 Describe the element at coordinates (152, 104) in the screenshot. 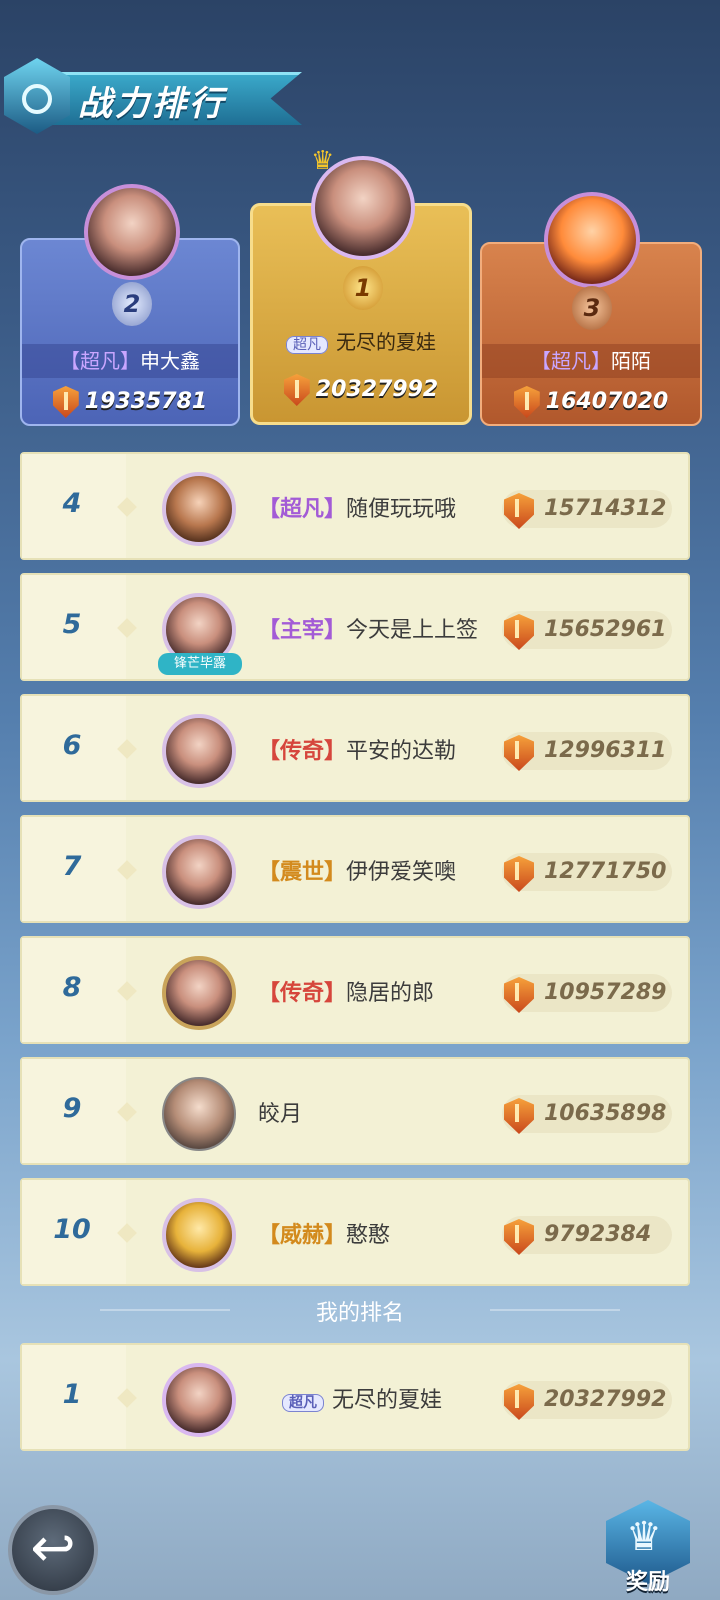

I see `page-title: 战力排行` at that location.